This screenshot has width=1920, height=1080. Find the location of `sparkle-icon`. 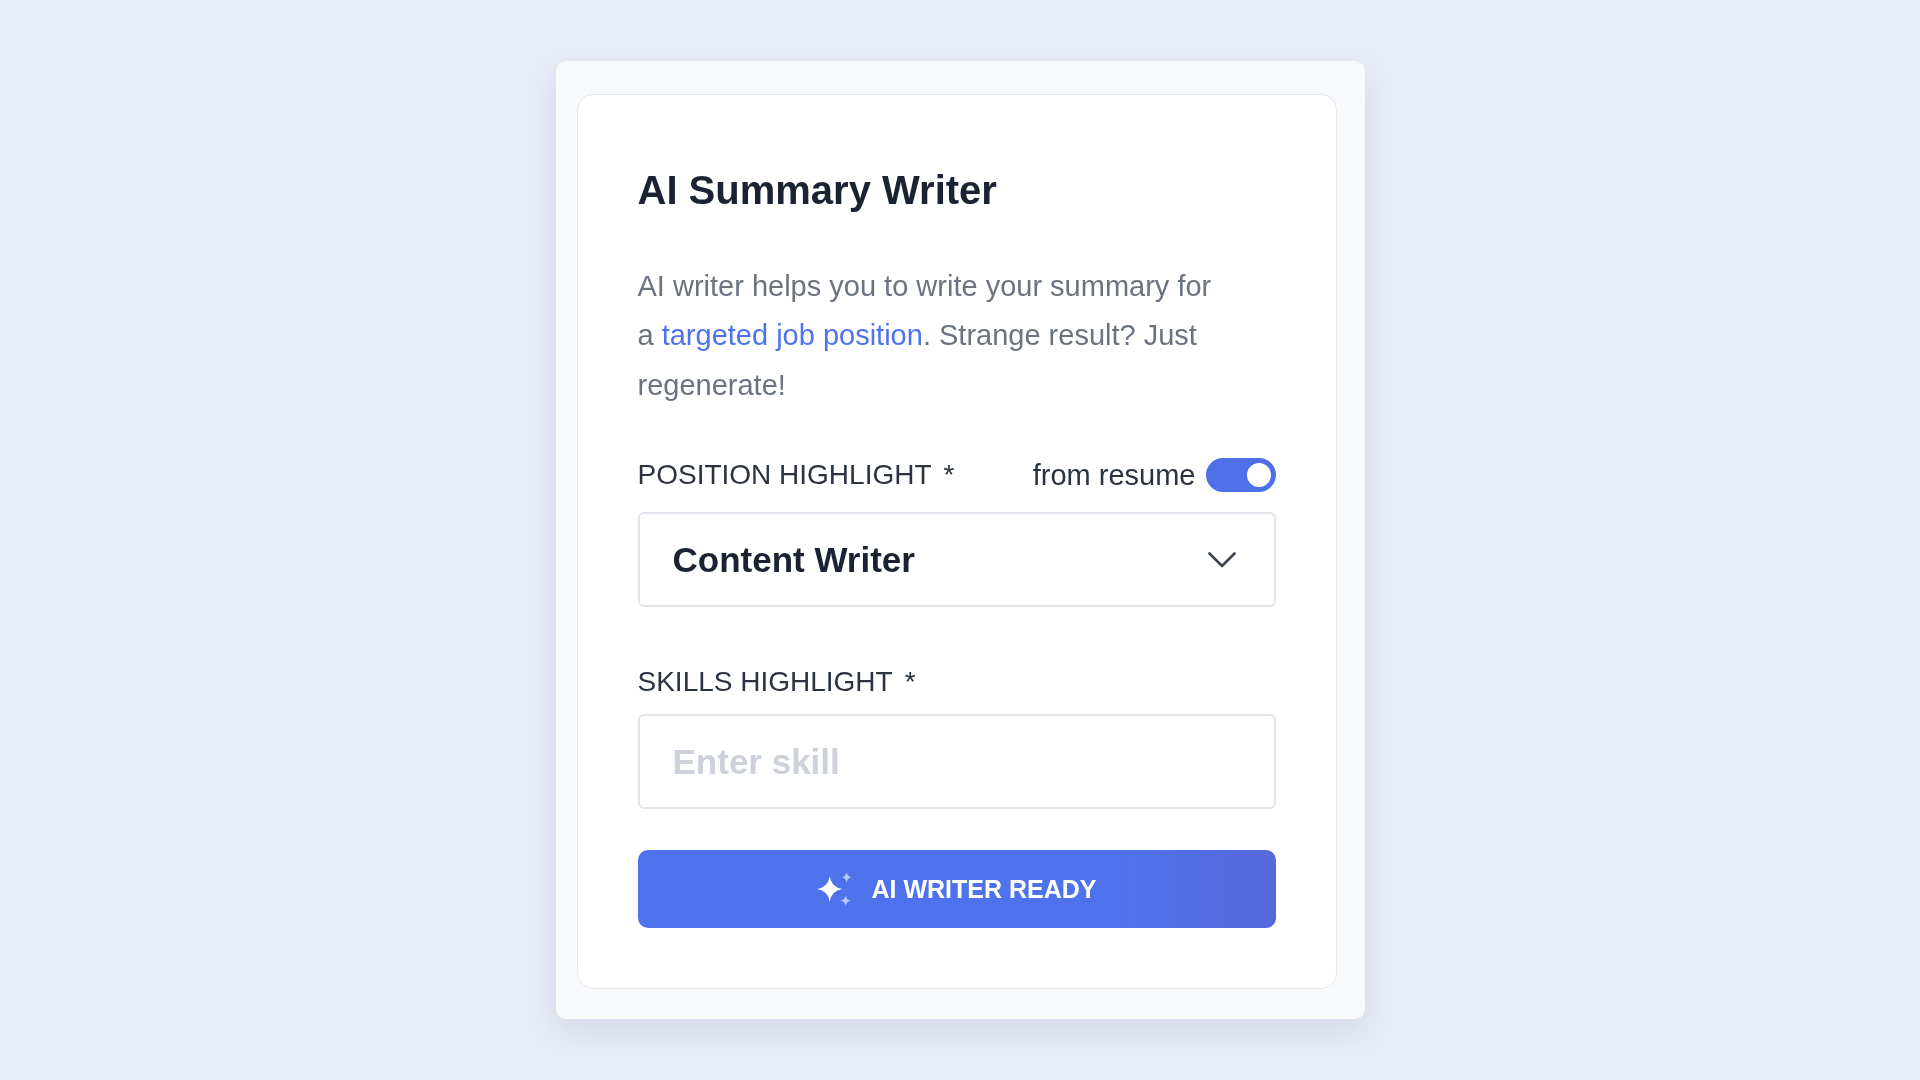

sparkle-icon is located at coordinates (834, 889).